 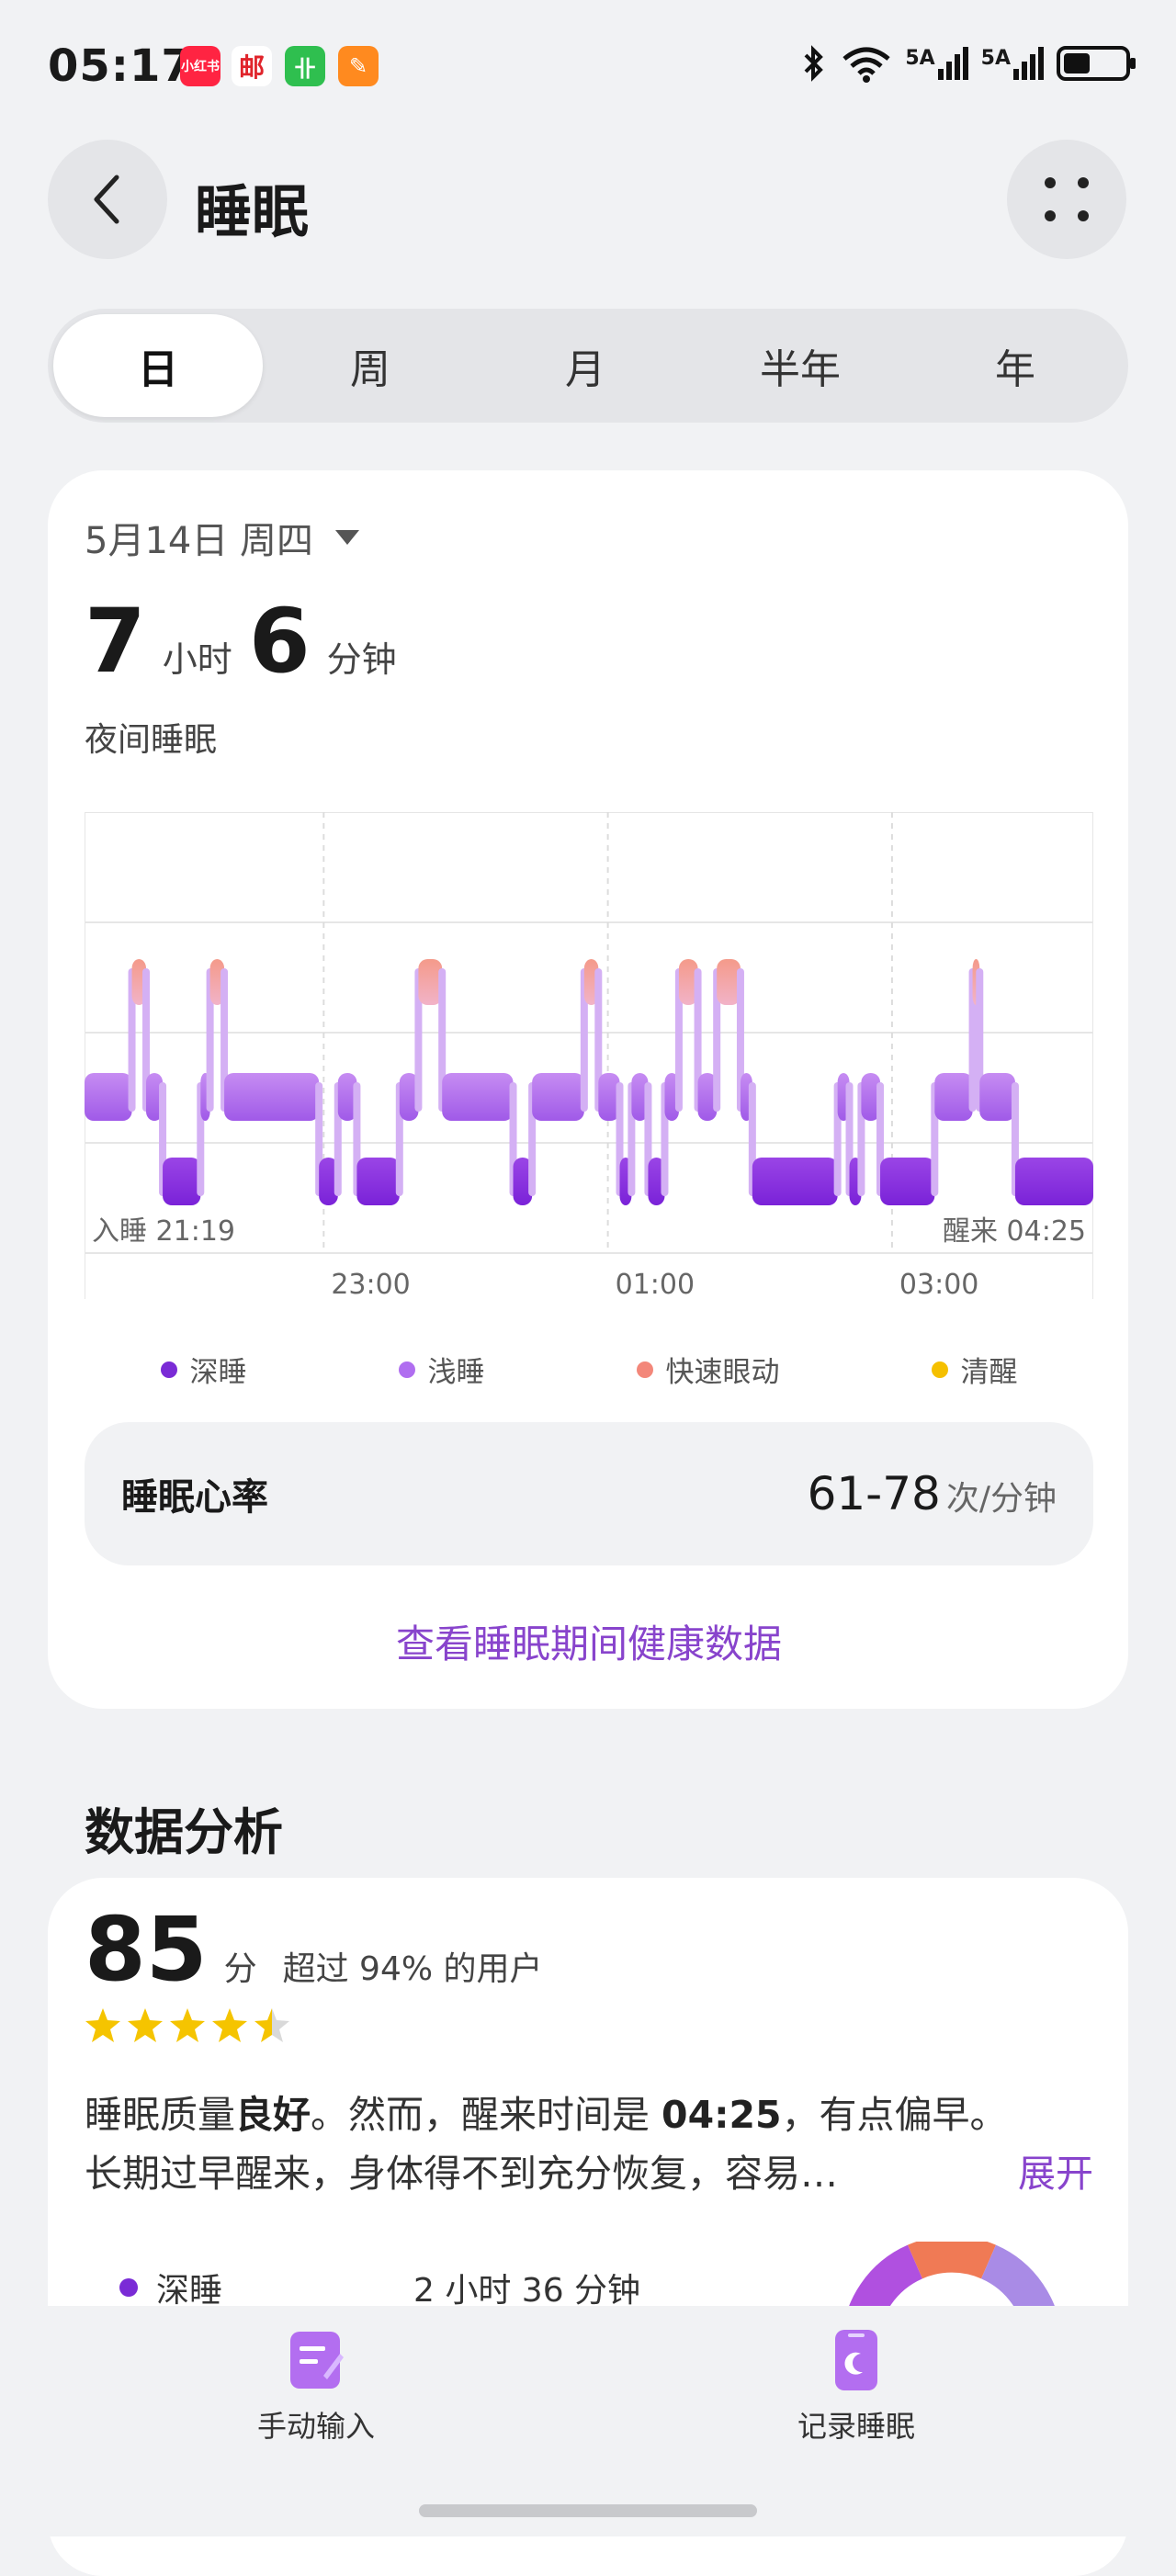 I want to click on sleep-score: 85 分 超过 94% 的用户, so click(x=314, y=1949).